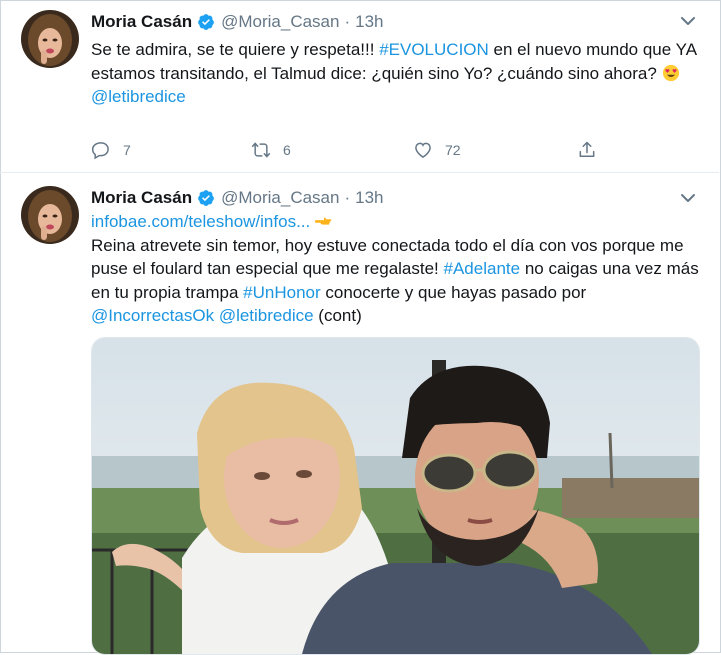 This screenshot has width=721, height=655. Describe the element at coordinates (152, 315) in the screenshot. I see `mention-link: @IncorrectasOk` at that location.